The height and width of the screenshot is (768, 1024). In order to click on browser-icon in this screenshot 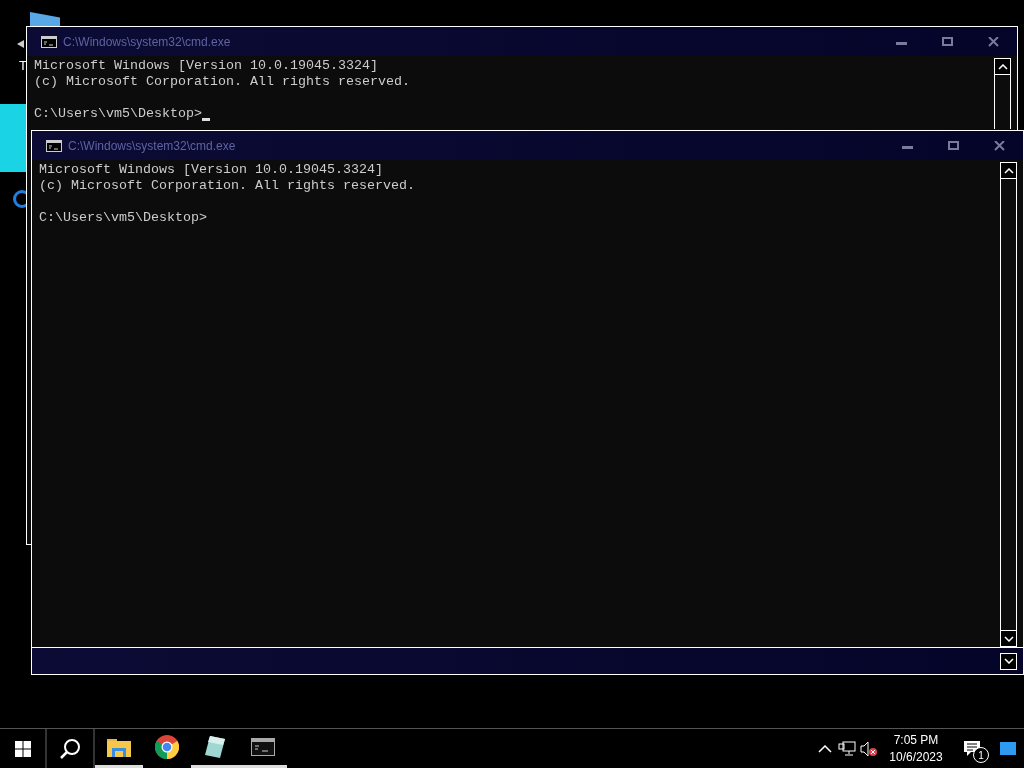, I will do `click(167, 747)`.